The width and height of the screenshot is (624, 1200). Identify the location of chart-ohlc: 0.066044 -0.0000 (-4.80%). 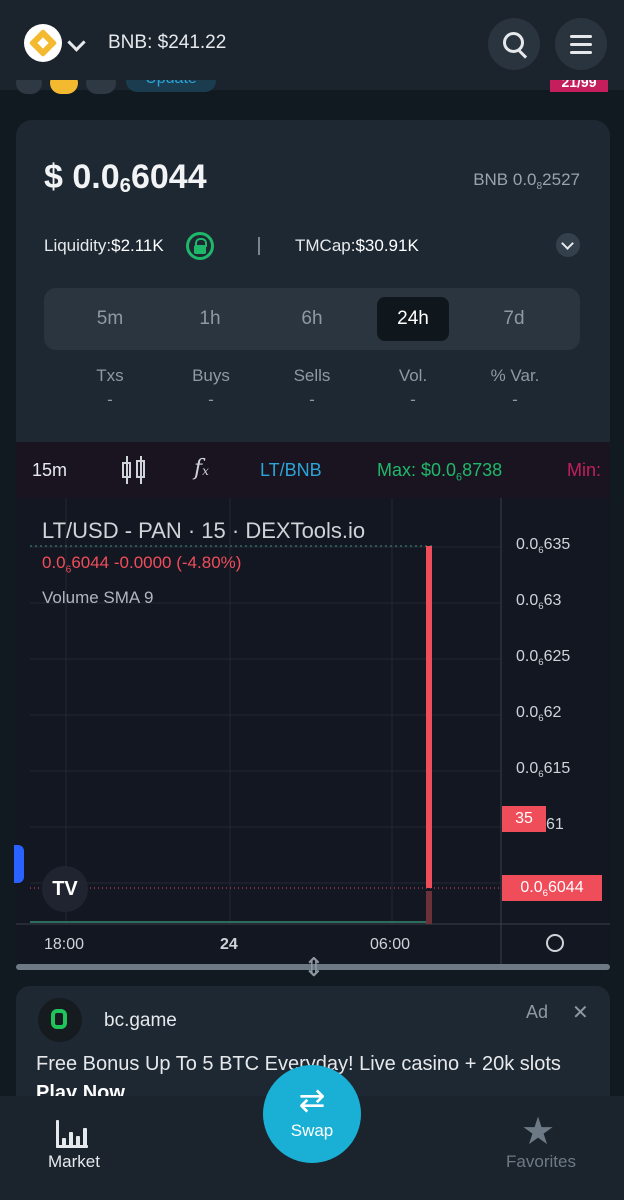
(142, 564).